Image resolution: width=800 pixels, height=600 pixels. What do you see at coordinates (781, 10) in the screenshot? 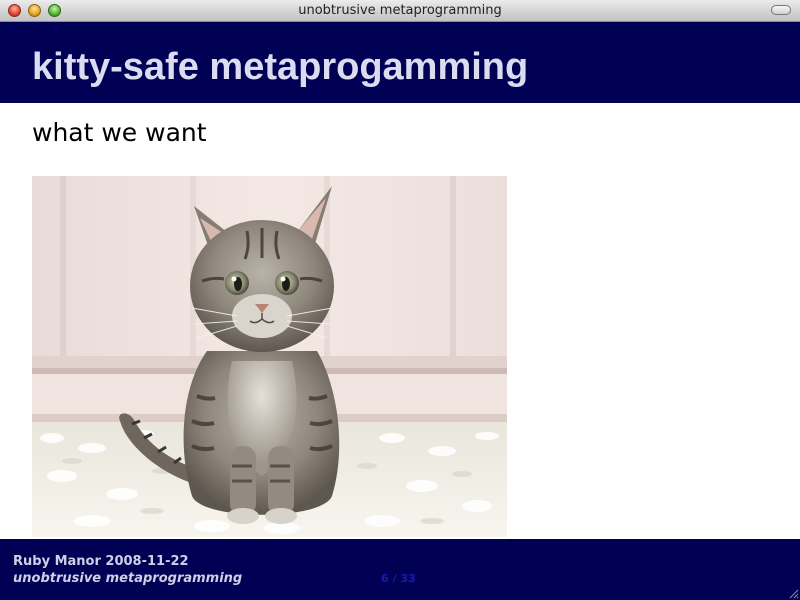
I see `toolbar-toggle-button` at bounding box center [781, 10].